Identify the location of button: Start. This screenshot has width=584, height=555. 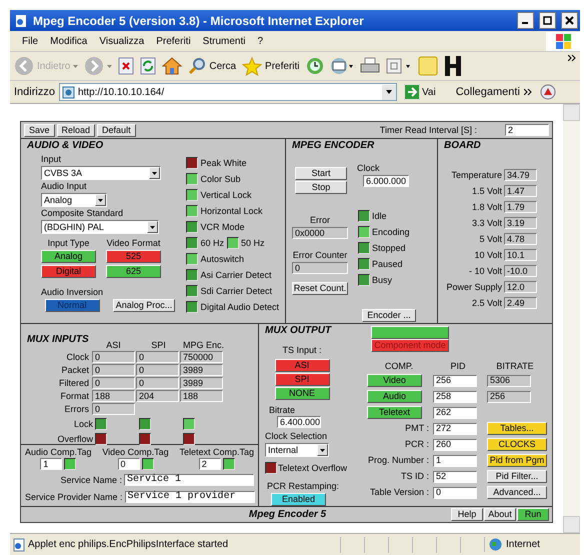
(321, 173).